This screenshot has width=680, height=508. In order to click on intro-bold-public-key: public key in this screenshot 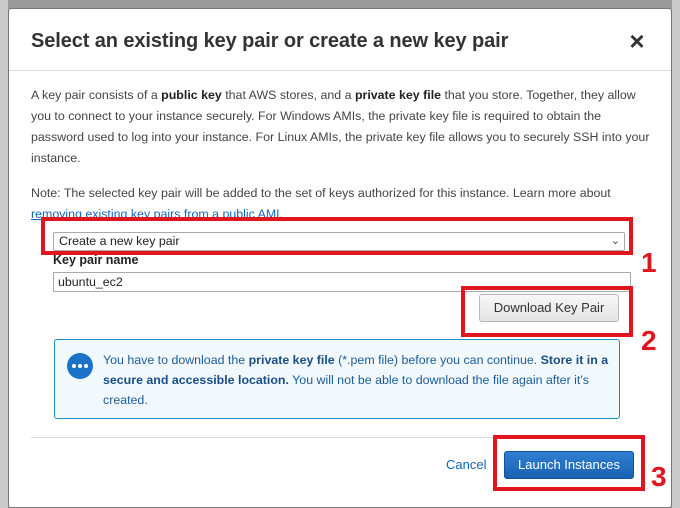, I will do `click(191, 95)`.